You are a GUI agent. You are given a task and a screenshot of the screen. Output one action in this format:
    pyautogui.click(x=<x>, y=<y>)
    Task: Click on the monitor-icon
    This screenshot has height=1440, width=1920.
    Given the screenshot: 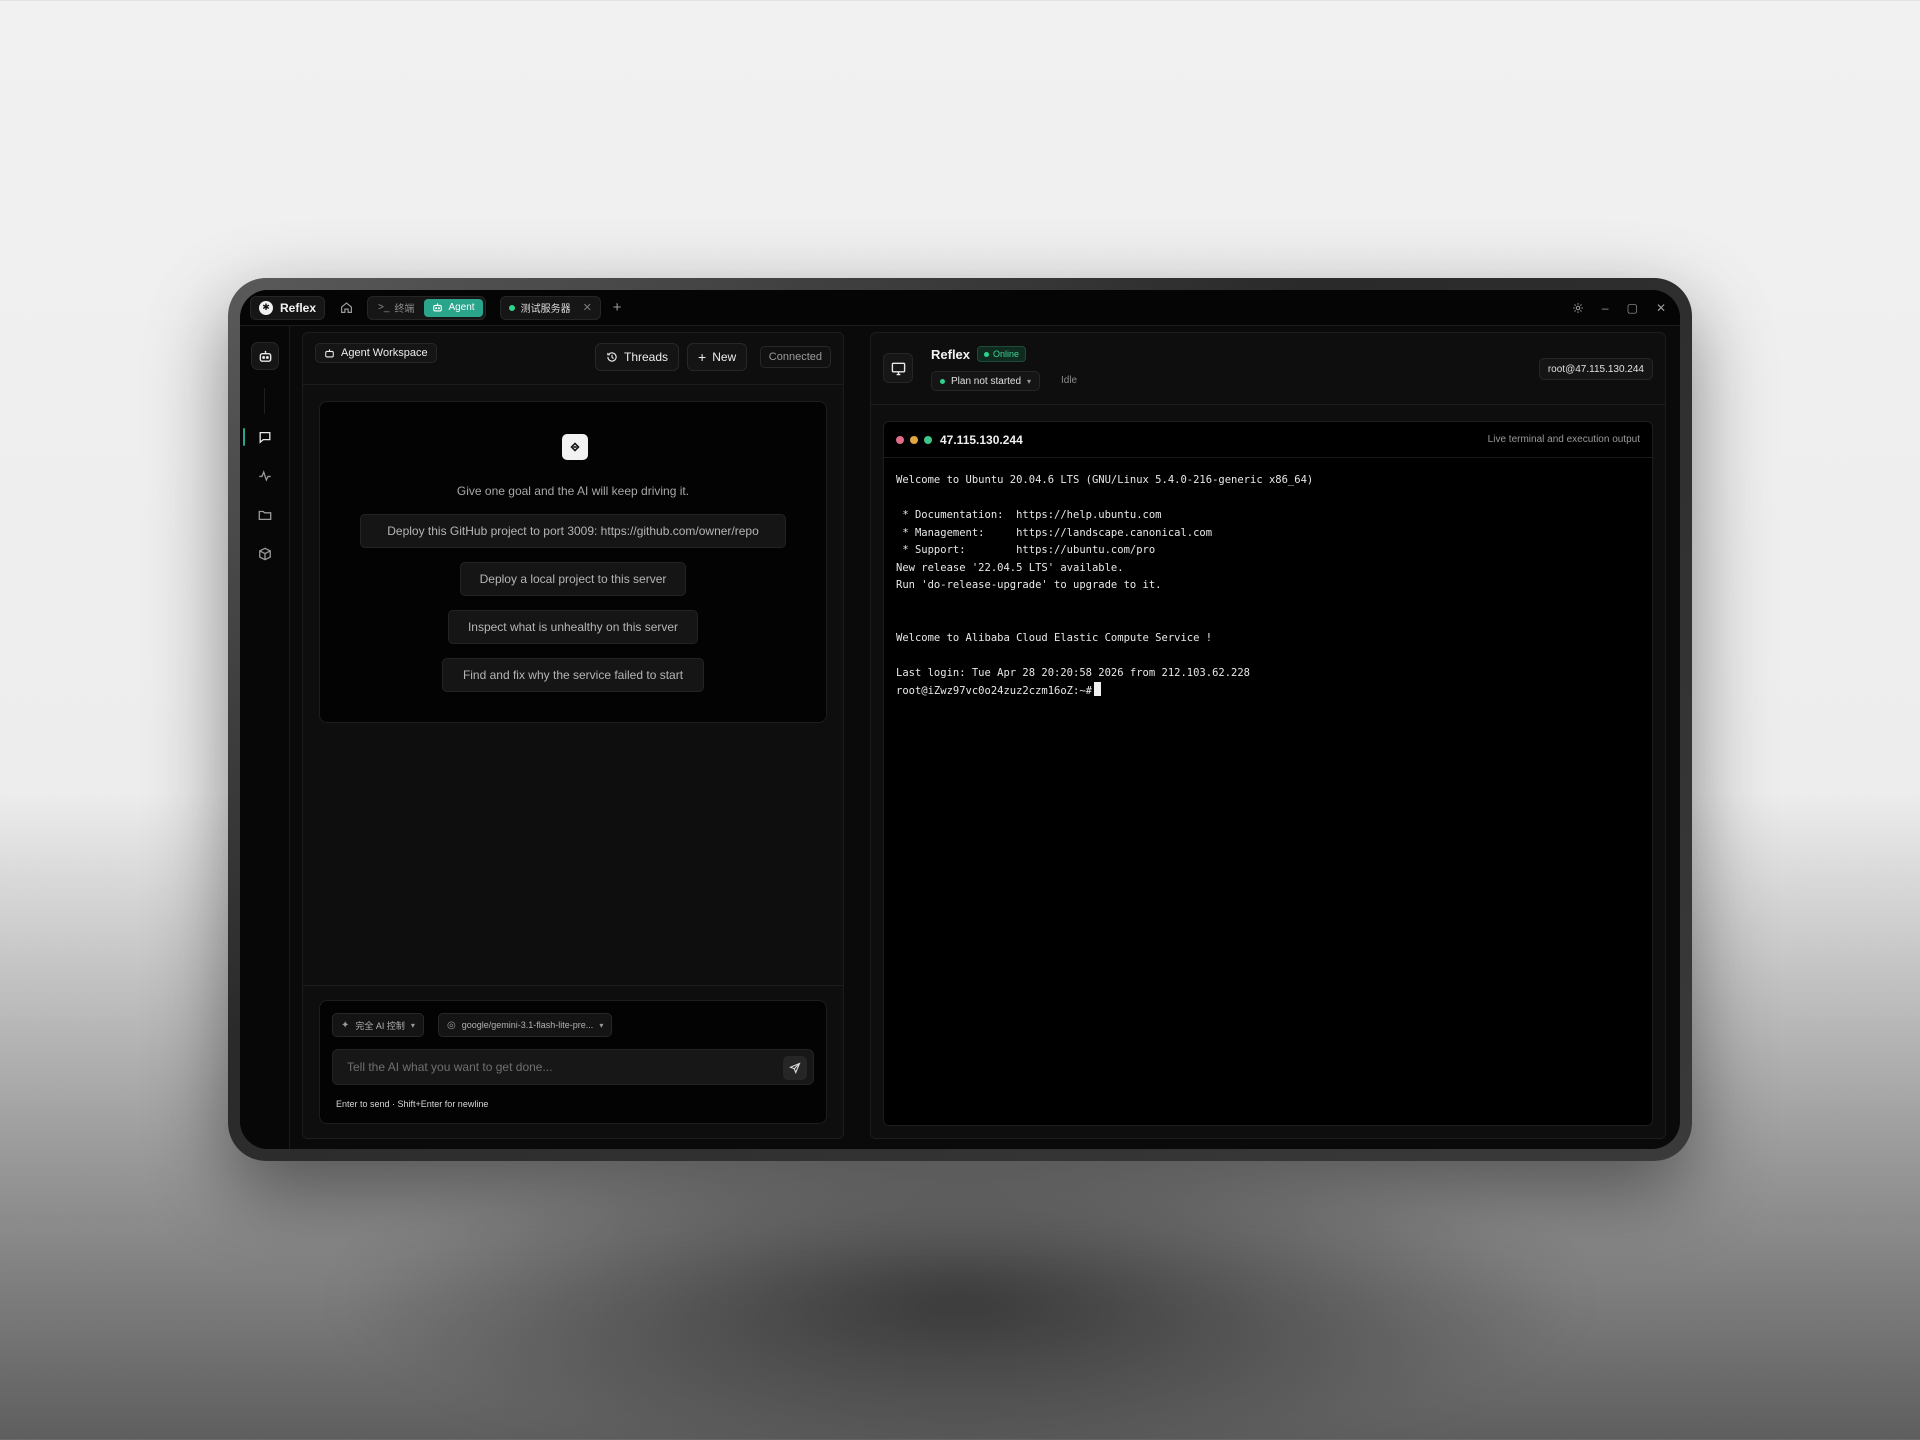 What is the action you would take?
    pyautogui.click(x=898, y=368)
    